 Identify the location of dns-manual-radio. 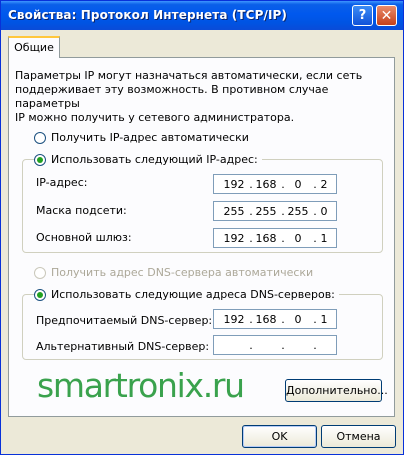
(40, 294).